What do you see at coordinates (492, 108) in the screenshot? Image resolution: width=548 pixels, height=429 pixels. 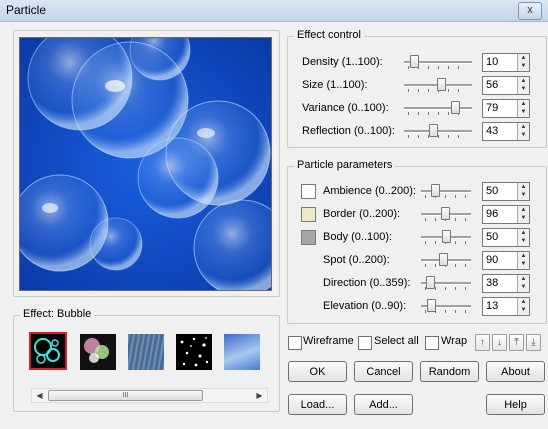 I see `spinner-value: 79` at bounding box center [492, 108].